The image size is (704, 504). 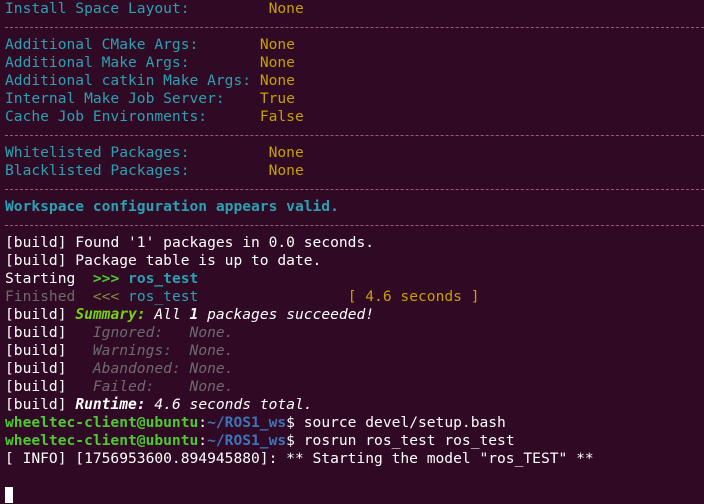 What do you see at coordinates (354, 369) in the screenshot?
I see `build-abandoned-line: [build] Abandoned: None.` at bounding box center [354, 369].